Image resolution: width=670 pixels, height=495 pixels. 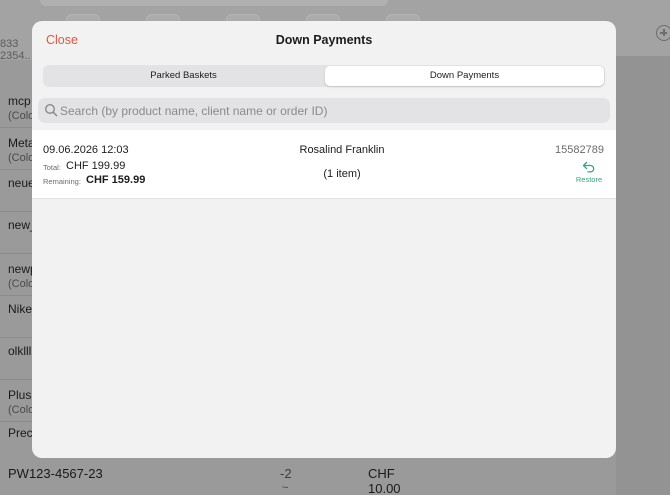 I want to click on modal-title: Down Payments, so click(x=324, y=40).